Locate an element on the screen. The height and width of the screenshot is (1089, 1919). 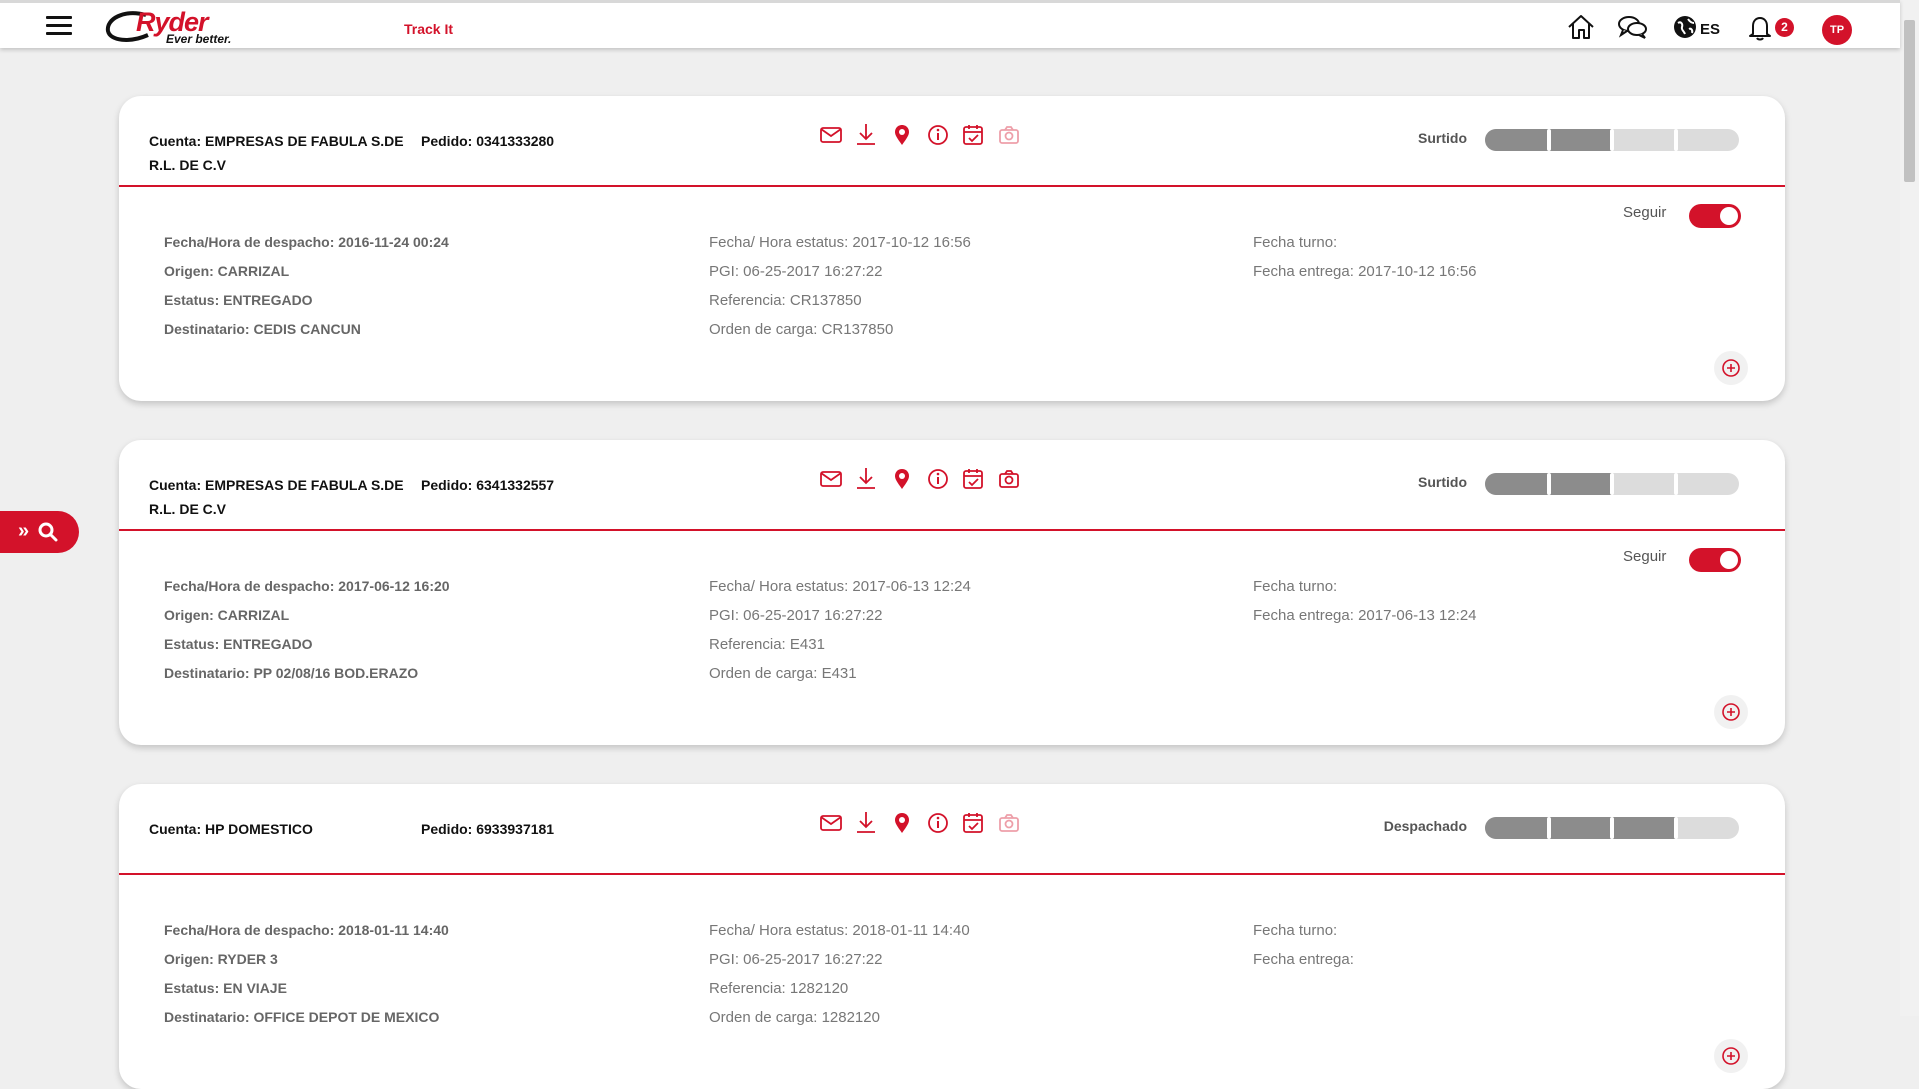
delivery-date: Fecha entrega: 2017-06-13 12:24 is located at coordinates (1365, 615).